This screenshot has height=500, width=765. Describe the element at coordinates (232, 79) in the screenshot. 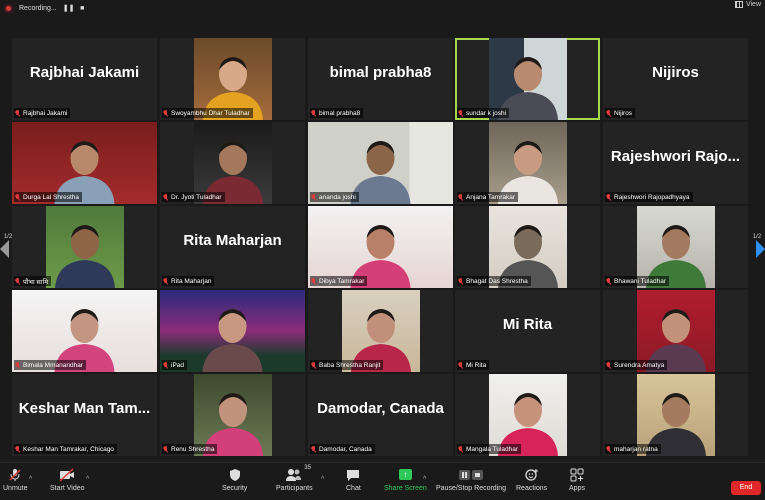

I see `participant-tile: Swoyambhu Dhar Tuladhar` at that location.